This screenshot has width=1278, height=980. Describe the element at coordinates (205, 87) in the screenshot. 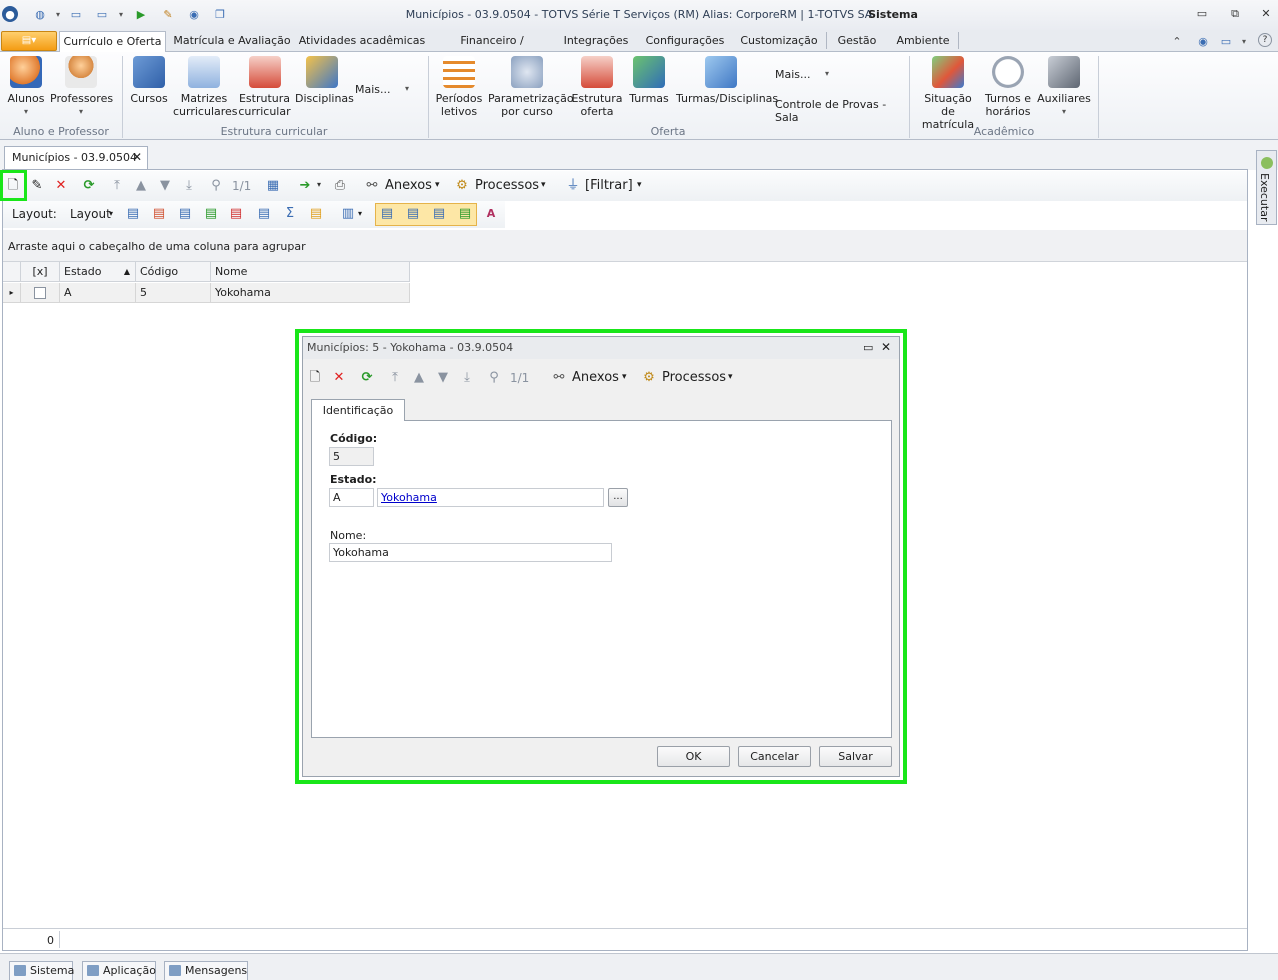

I see `ribbon-button-matrizes: Matrizes curriculares` at that location.